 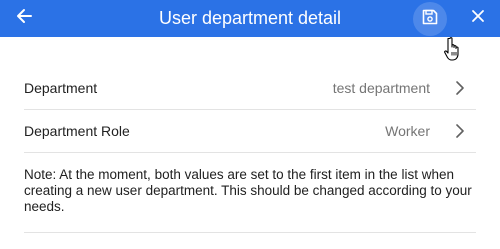 I want to click on arrow-left-icon, so click(x=24, y=18).